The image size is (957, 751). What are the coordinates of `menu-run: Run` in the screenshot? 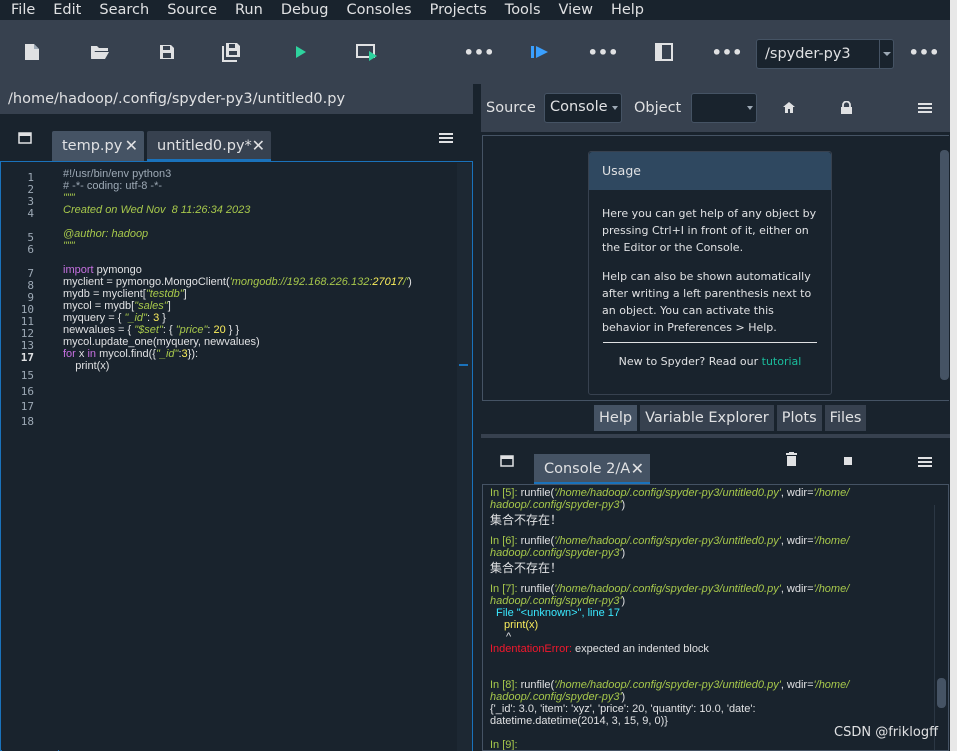 It's located at (249, 10).